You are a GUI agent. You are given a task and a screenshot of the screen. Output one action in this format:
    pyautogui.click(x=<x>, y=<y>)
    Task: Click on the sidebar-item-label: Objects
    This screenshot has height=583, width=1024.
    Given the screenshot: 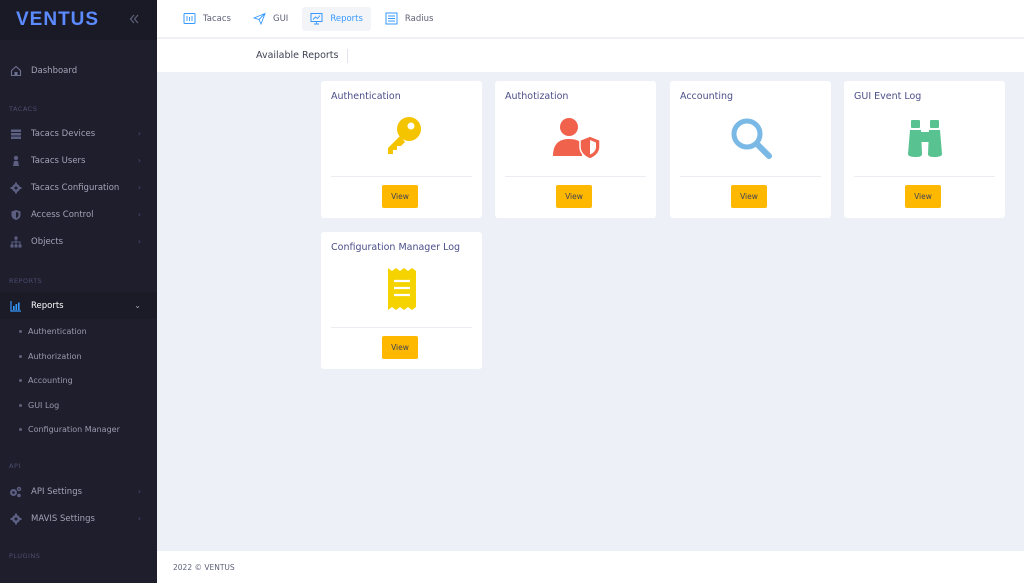 What is the action you would take?
    pyautogui.click(x=47, y=241)
    